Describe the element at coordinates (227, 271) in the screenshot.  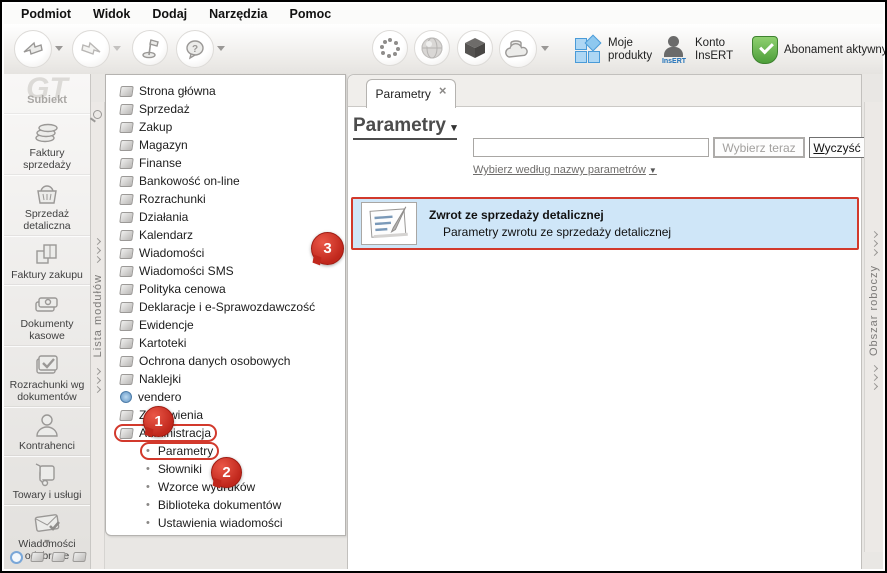
I see `tree-item: Wiadomości SMS` at that location.